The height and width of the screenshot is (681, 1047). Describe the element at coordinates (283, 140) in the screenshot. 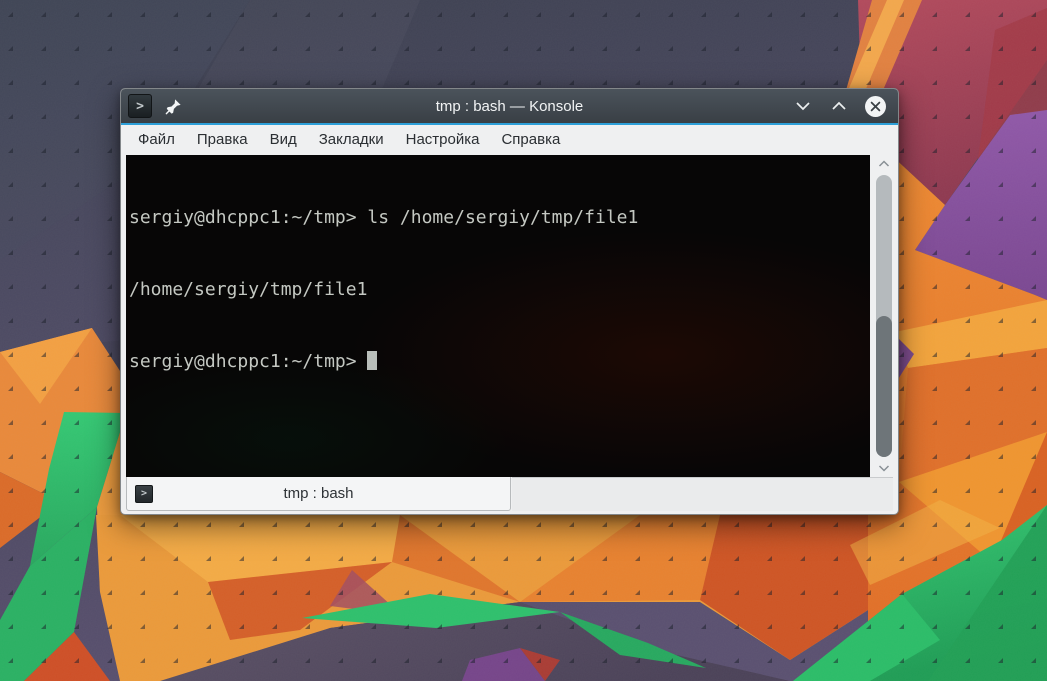

I see `menu-item-view: Вид` at that location.